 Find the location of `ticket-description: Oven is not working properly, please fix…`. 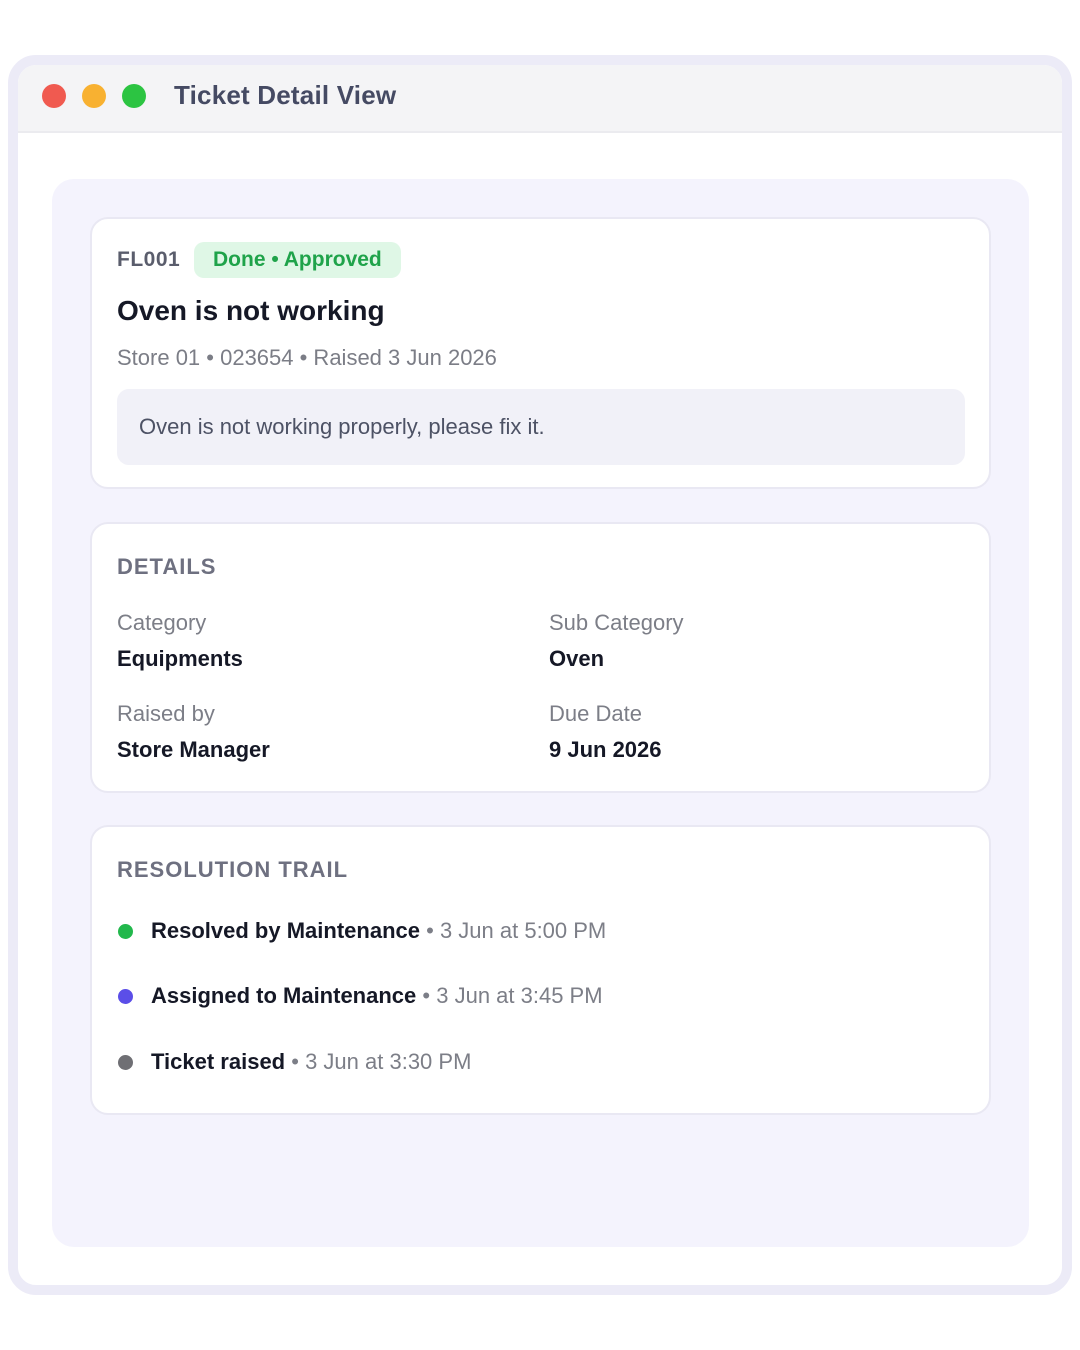

ticket-description: Oven is not working properly, please fix… is located at coordinates (541, 427).